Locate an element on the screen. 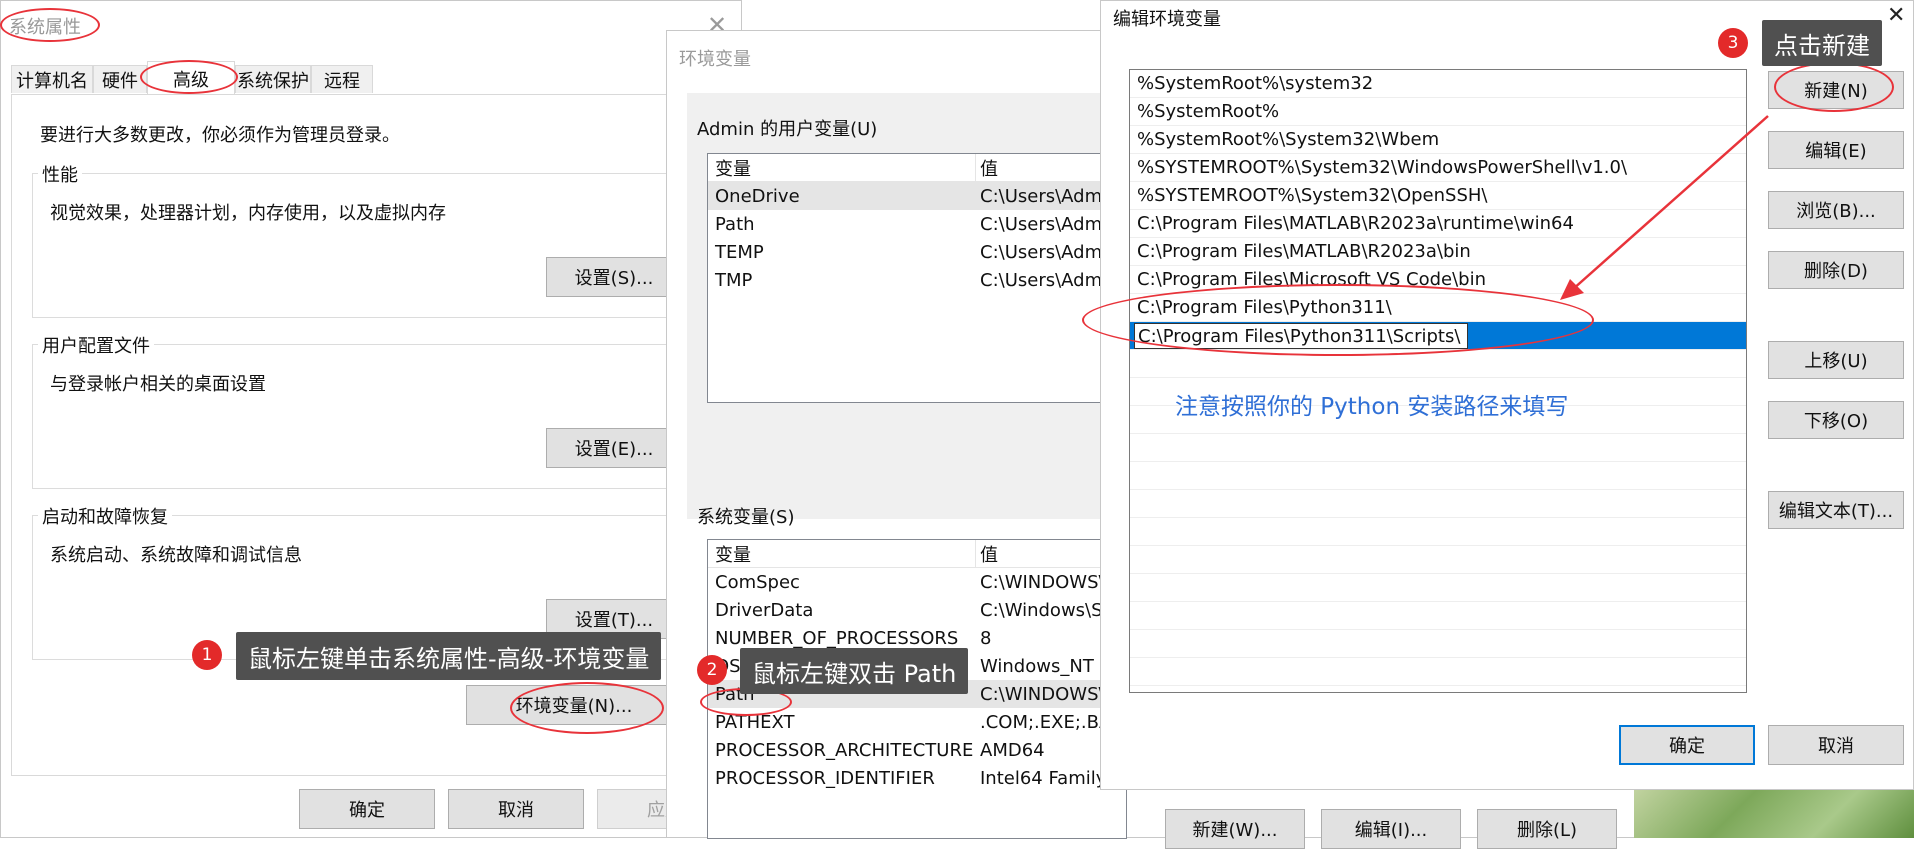 The width and height of the screenshot is (1914, 849). step-2-callout: 鼠标左键双击 Path is located at coordinates (854, 671).